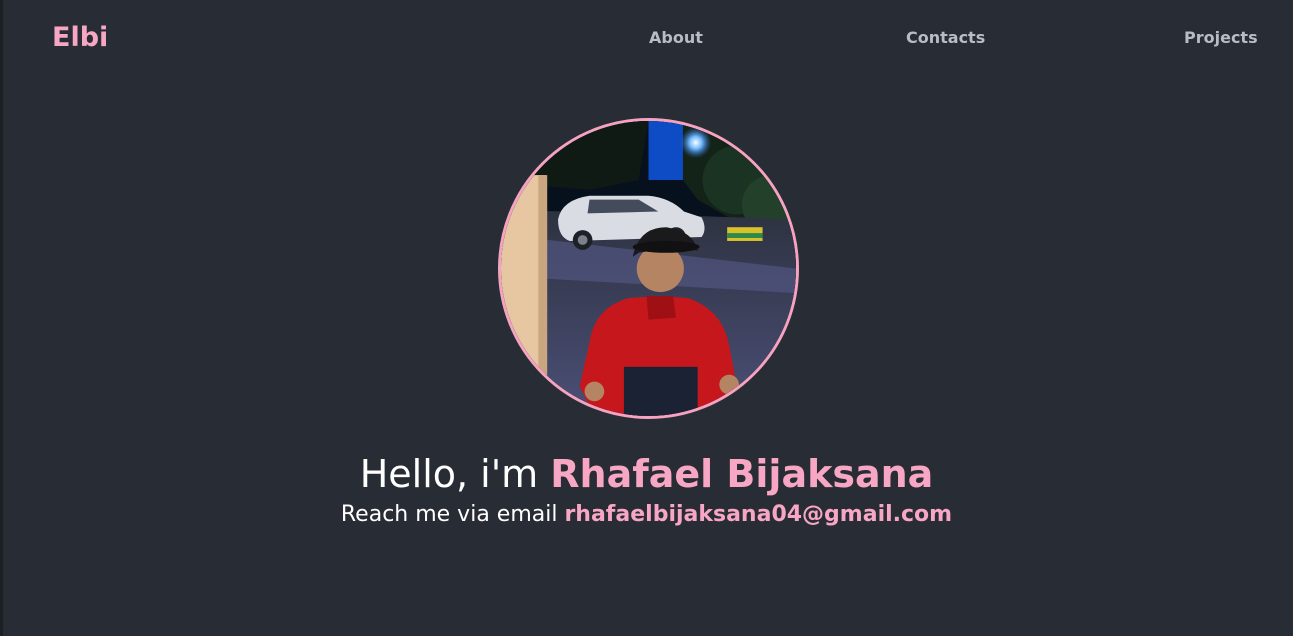 This screenshot has width=1293, height=636. Describe the element at coordinates (945, 38) in the screenshot. I see `nav-link-contacts: Contacts` at that location.